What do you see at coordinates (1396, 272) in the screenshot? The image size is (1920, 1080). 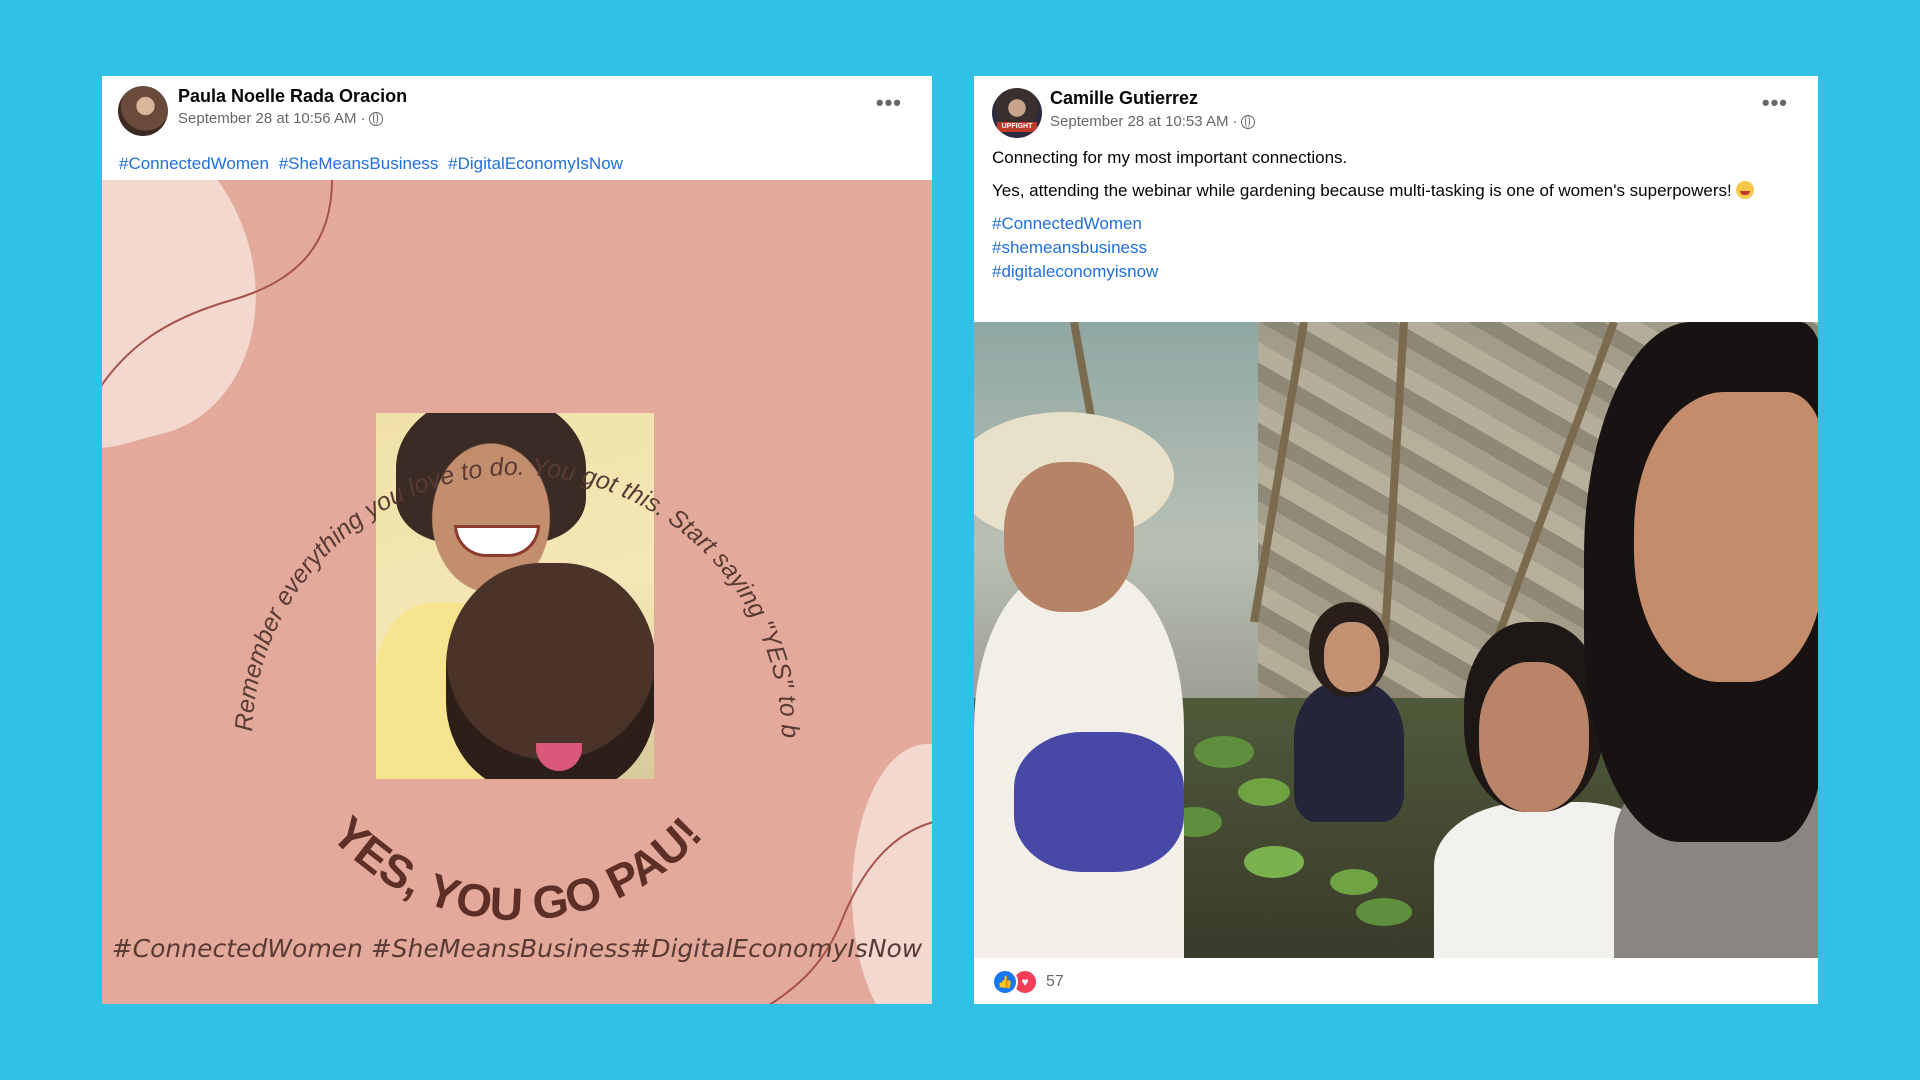 I see `hashtag-link: #digitaleconomyisnow` at bounding box center [1396, 272].